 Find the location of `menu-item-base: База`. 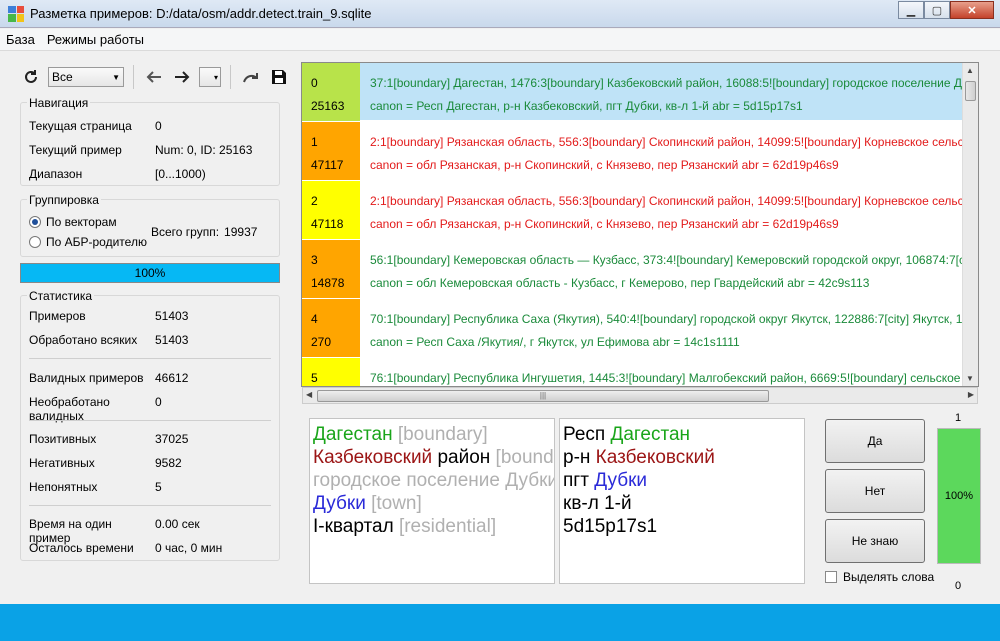

menu-item-base: База is located at coordinates (20, 39).